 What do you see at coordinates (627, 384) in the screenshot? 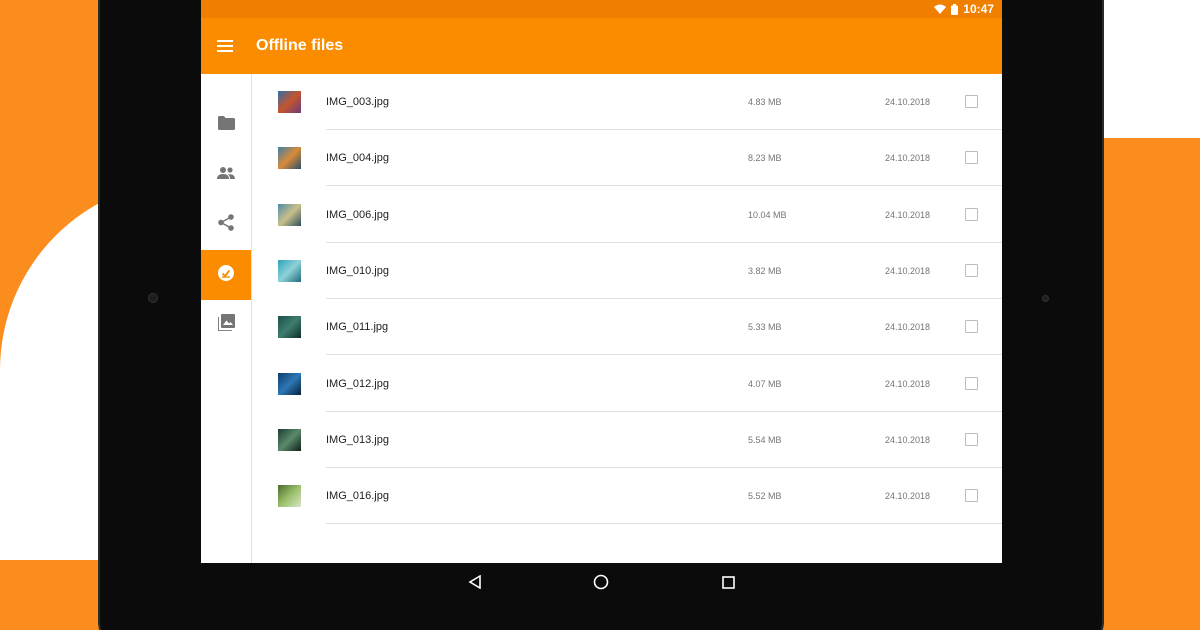
I see `file-row: IMG_012.jpg 4.07 MB 24.10.2018` at bounding box center [627, 384].